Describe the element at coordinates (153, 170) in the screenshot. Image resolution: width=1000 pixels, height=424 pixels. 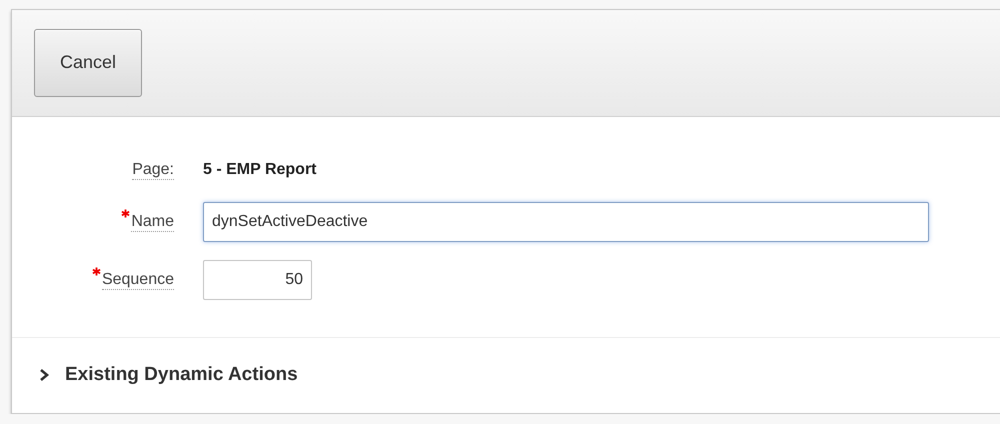
I see `field-label: Page:` at that location.